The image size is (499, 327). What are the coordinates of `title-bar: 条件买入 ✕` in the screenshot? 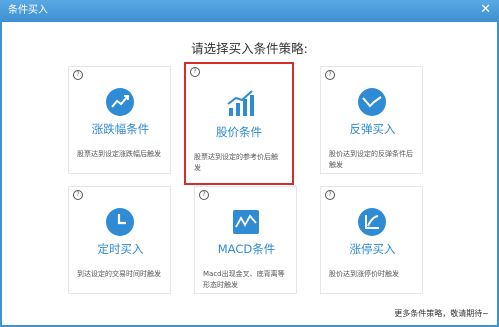 It's located at (249, 11).